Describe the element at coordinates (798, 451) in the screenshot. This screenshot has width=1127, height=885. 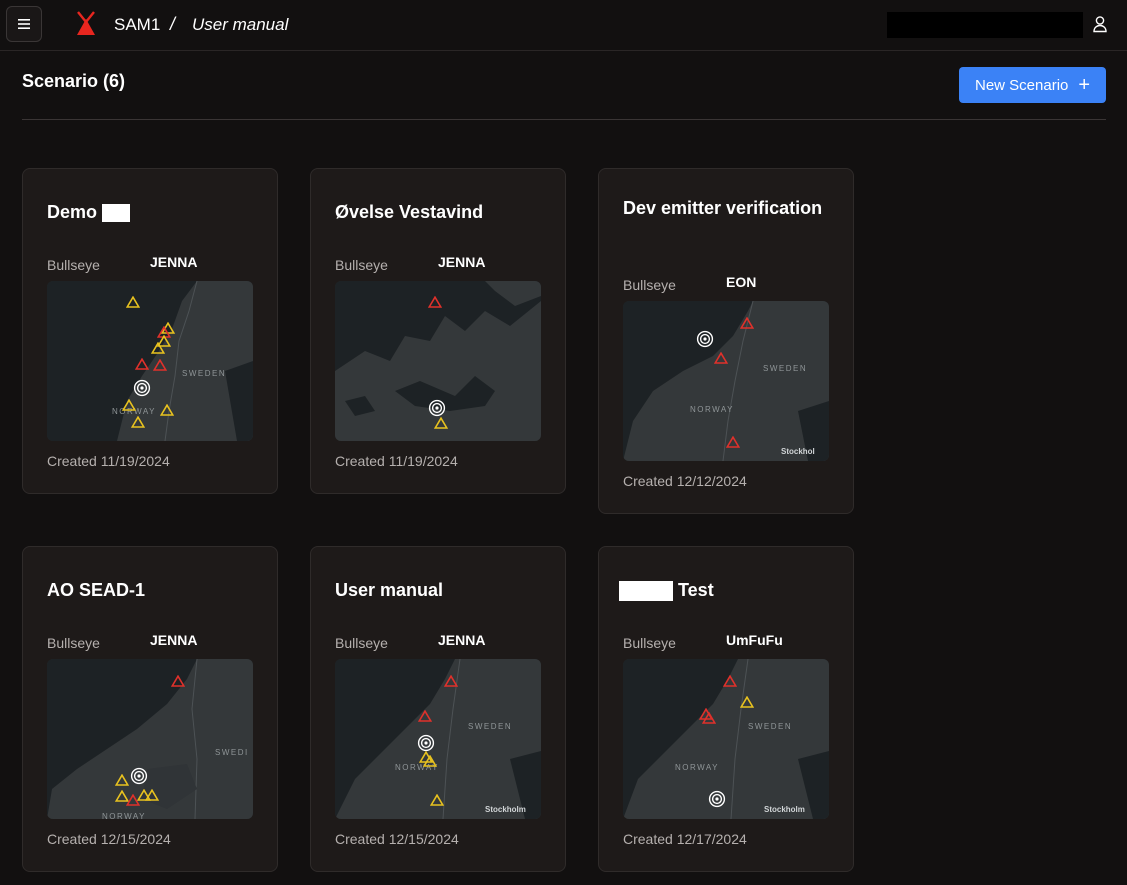
I see `map-label-stockholm: Stockhol` at that location.